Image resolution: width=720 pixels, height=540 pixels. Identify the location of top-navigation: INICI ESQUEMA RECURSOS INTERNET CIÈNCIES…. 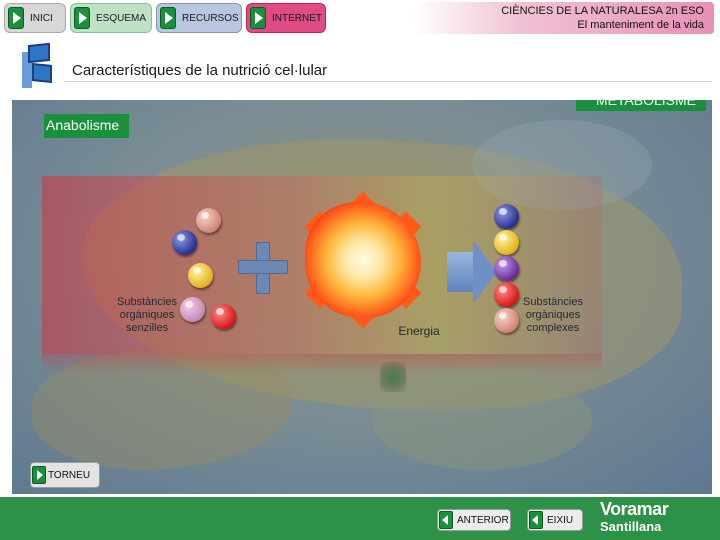
(360, 19).